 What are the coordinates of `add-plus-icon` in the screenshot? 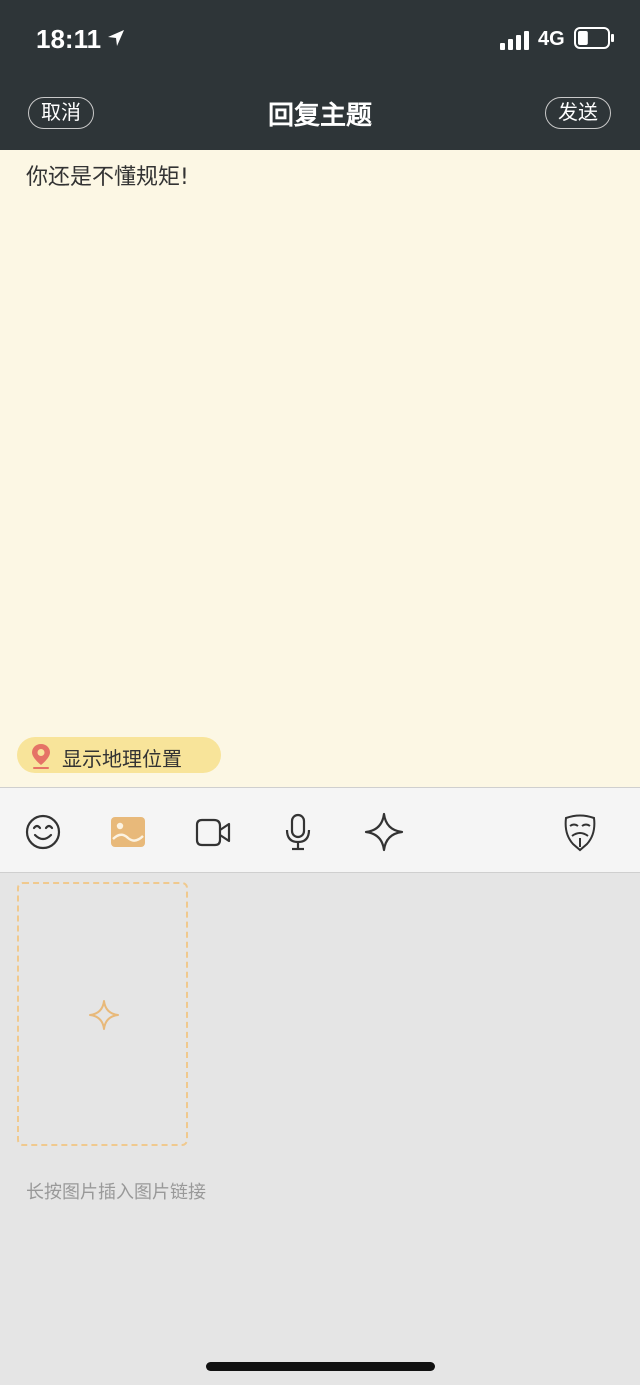 It's located at (104, 1015).